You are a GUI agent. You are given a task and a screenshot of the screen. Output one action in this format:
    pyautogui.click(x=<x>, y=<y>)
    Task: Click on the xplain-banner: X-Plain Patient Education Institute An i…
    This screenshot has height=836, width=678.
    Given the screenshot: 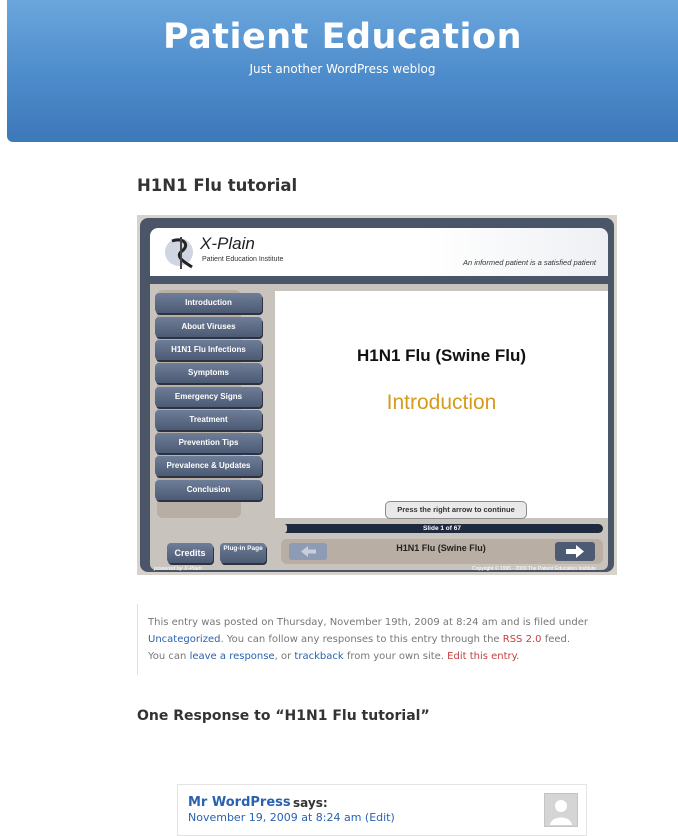 What is the action you would take?
    pyautogui.click(x=379, y=252)
    